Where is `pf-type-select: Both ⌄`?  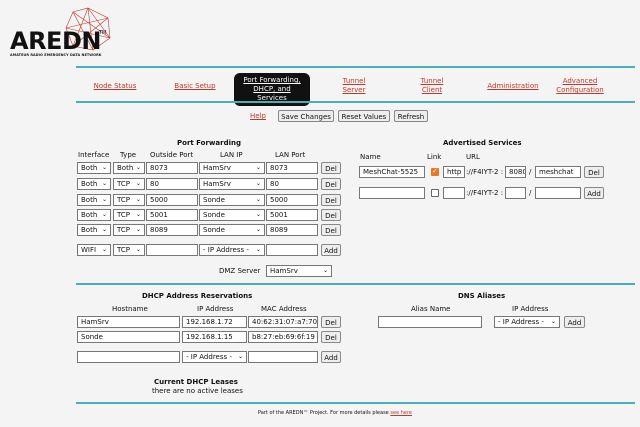 pf-type-select: Both ⌄ is located at coordinates (129, 168).